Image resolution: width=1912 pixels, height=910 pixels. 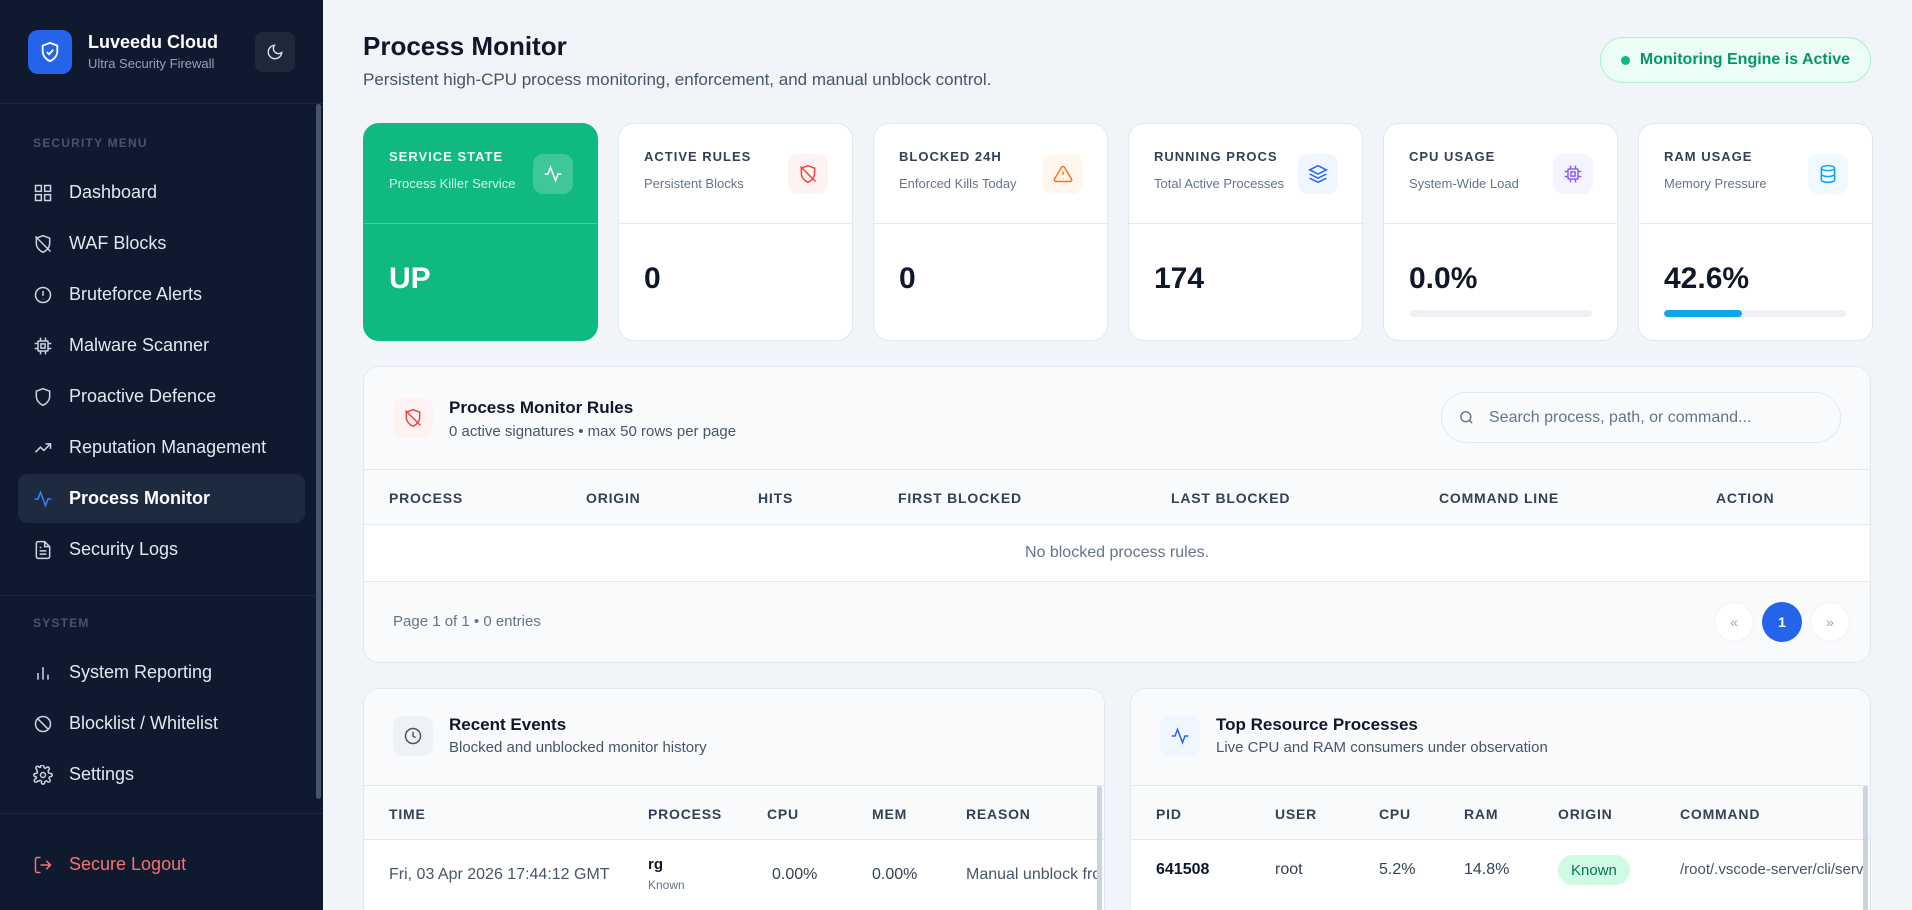 I want to click on sidebar-scrollbar, so click(x=318, y=451).